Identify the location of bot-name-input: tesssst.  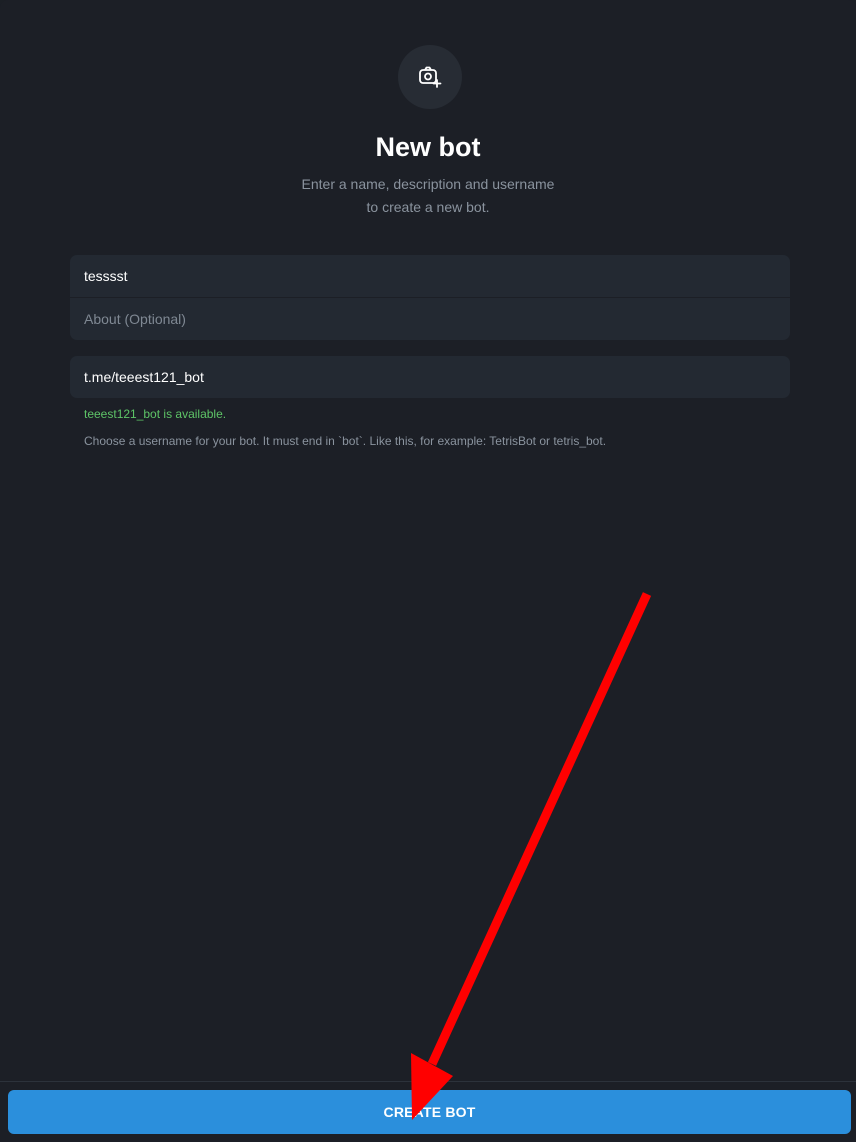
(430, 276).